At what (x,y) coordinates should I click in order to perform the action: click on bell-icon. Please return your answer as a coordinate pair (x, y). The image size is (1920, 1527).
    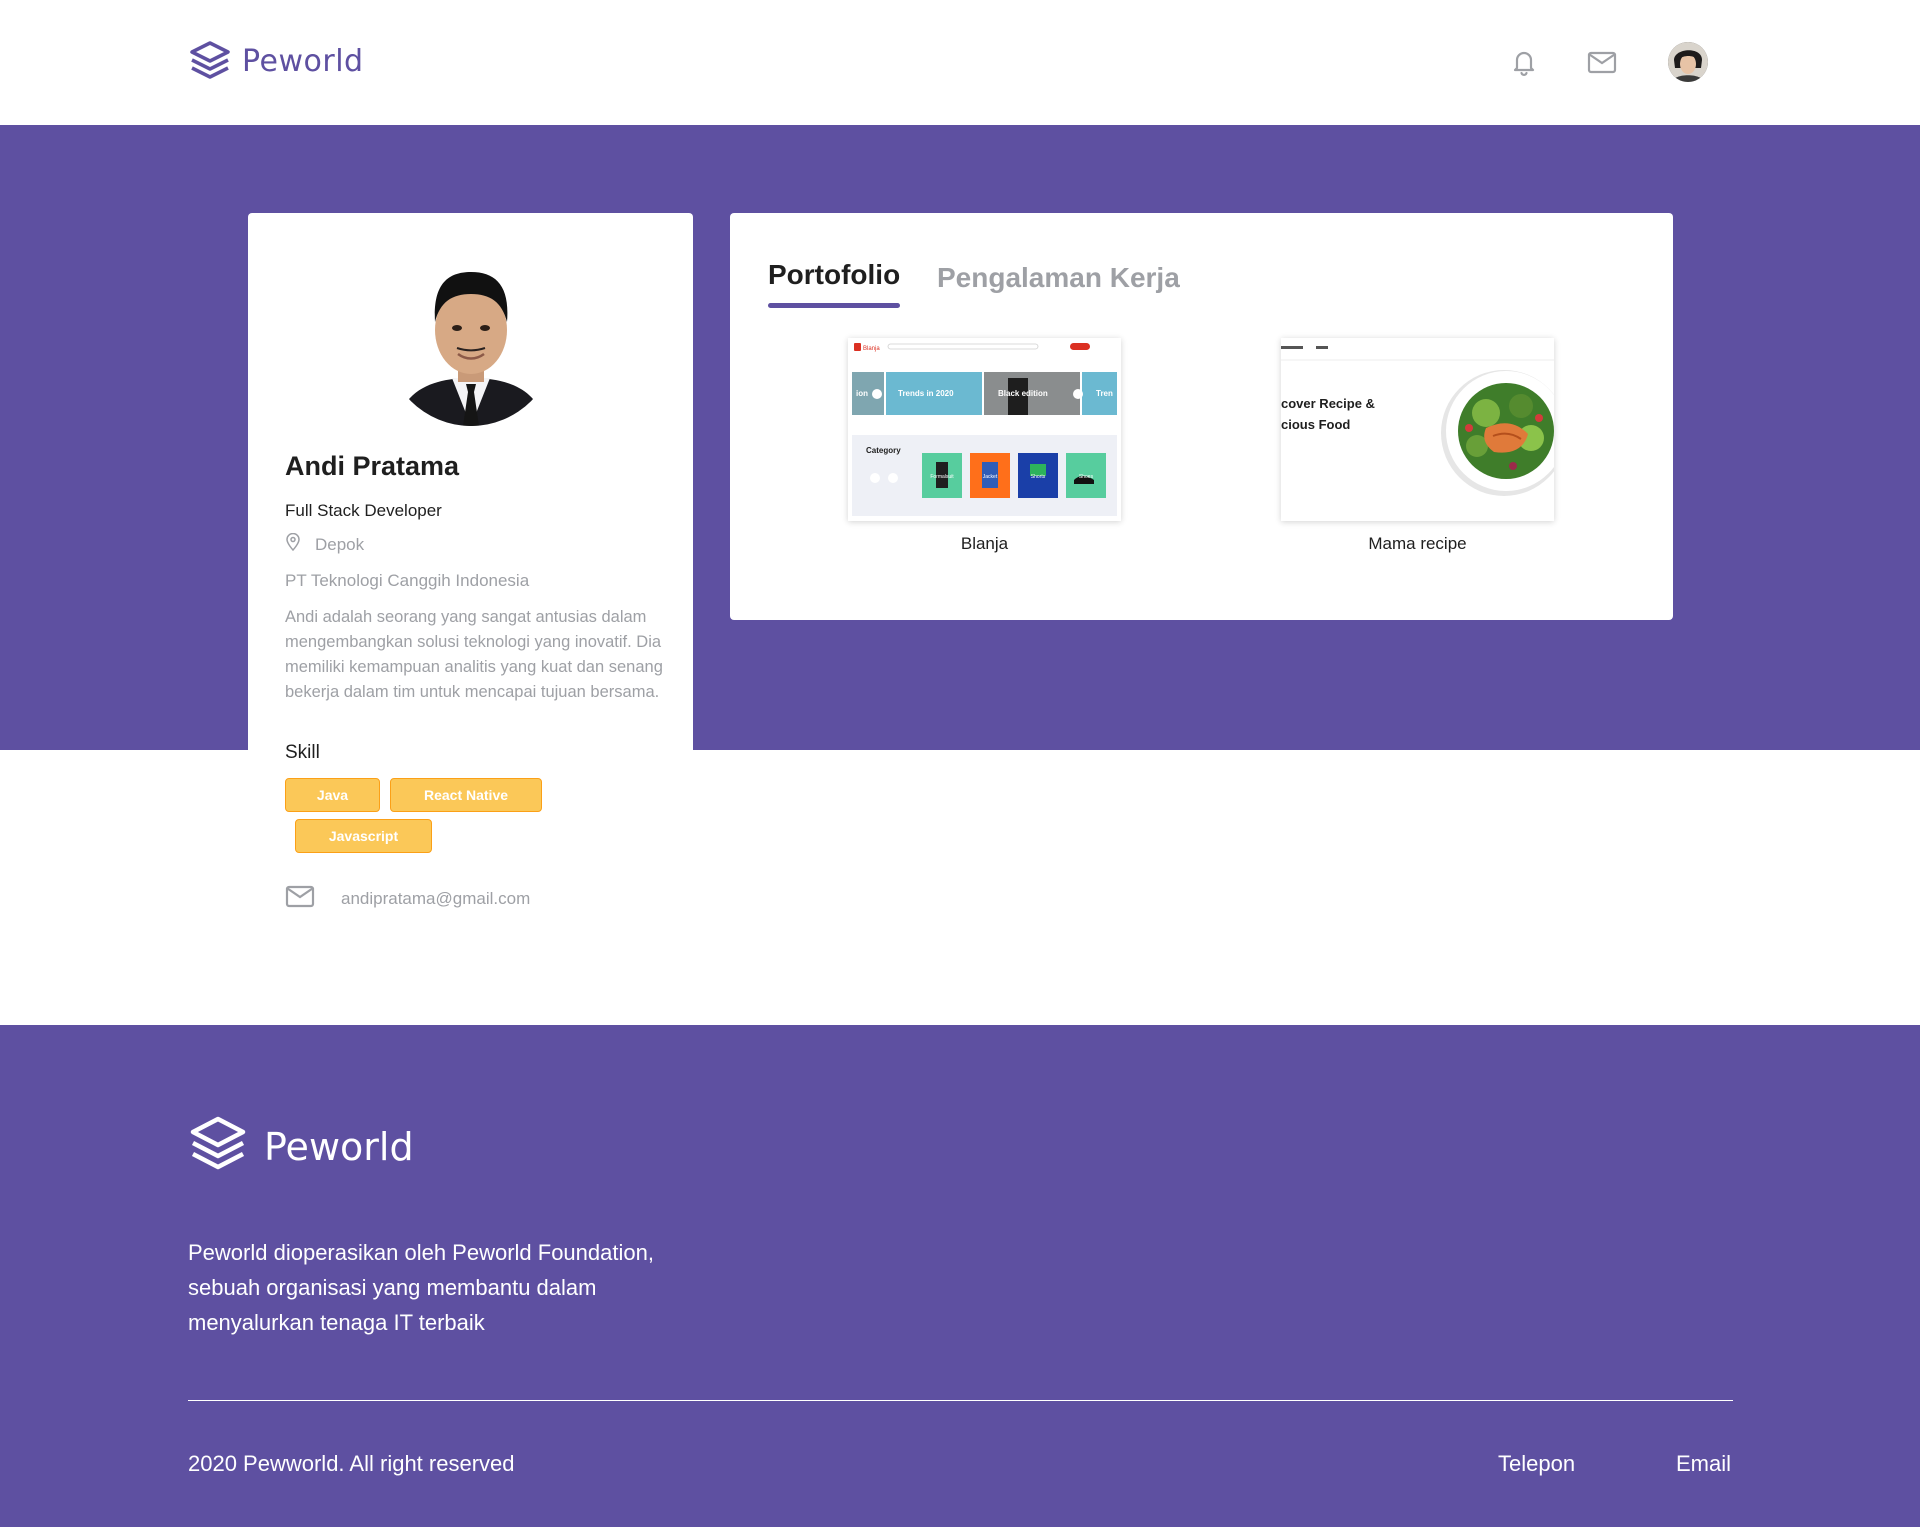
    Looking at the image, I should click on (1524, 62).